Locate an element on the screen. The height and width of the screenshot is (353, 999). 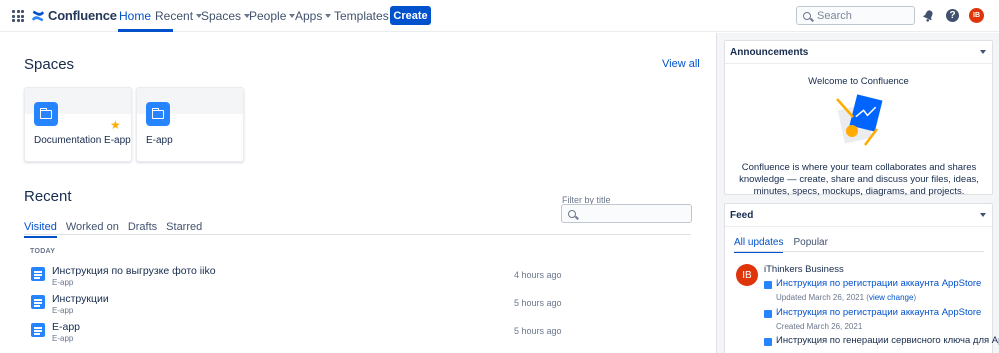
spaces-heading: Spaces is located at coordinates (49, 64).